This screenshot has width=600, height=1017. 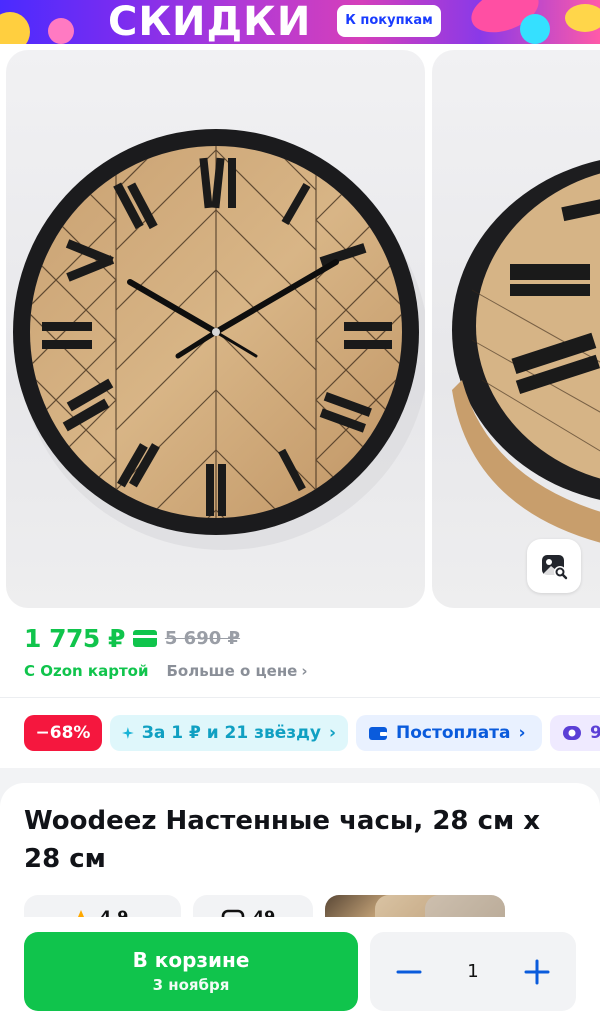 I want to click on postpay-label: Постоплата, so click(x=453, y=733).